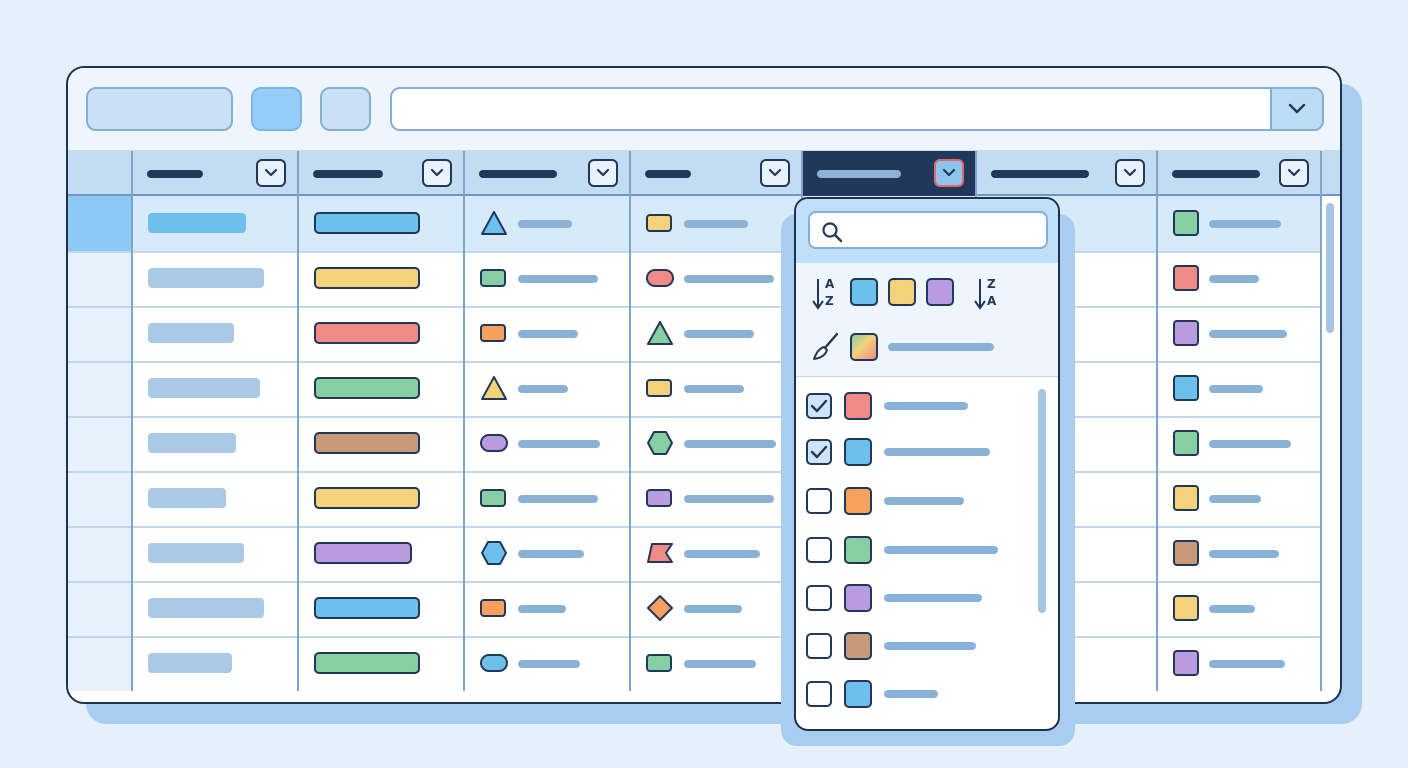  I want to click on search-icon, so click(832, 232).